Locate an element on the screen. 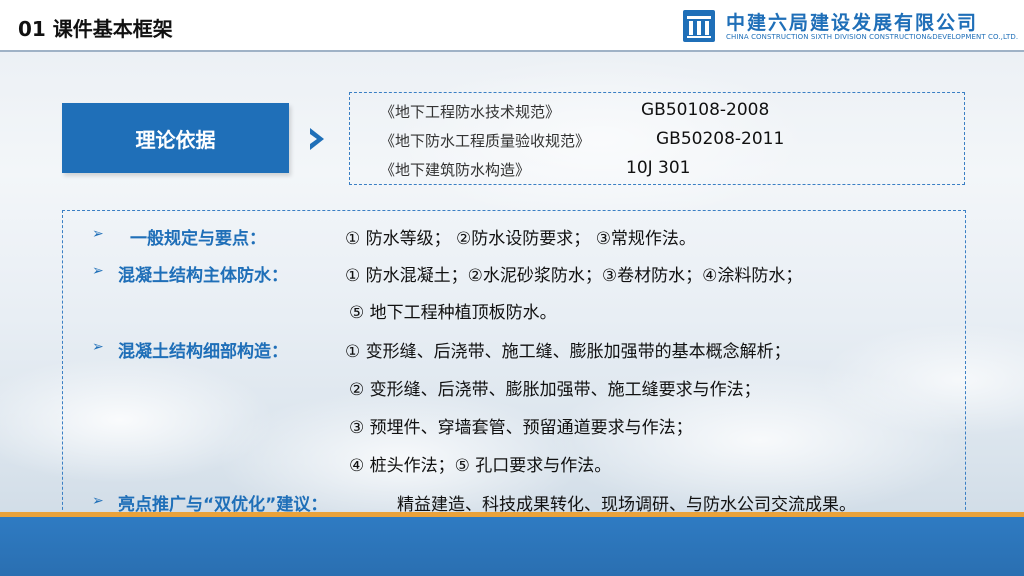  section-line: ⑤ 地下工程种植顶板防水。 is located at coordinates (453, 313).